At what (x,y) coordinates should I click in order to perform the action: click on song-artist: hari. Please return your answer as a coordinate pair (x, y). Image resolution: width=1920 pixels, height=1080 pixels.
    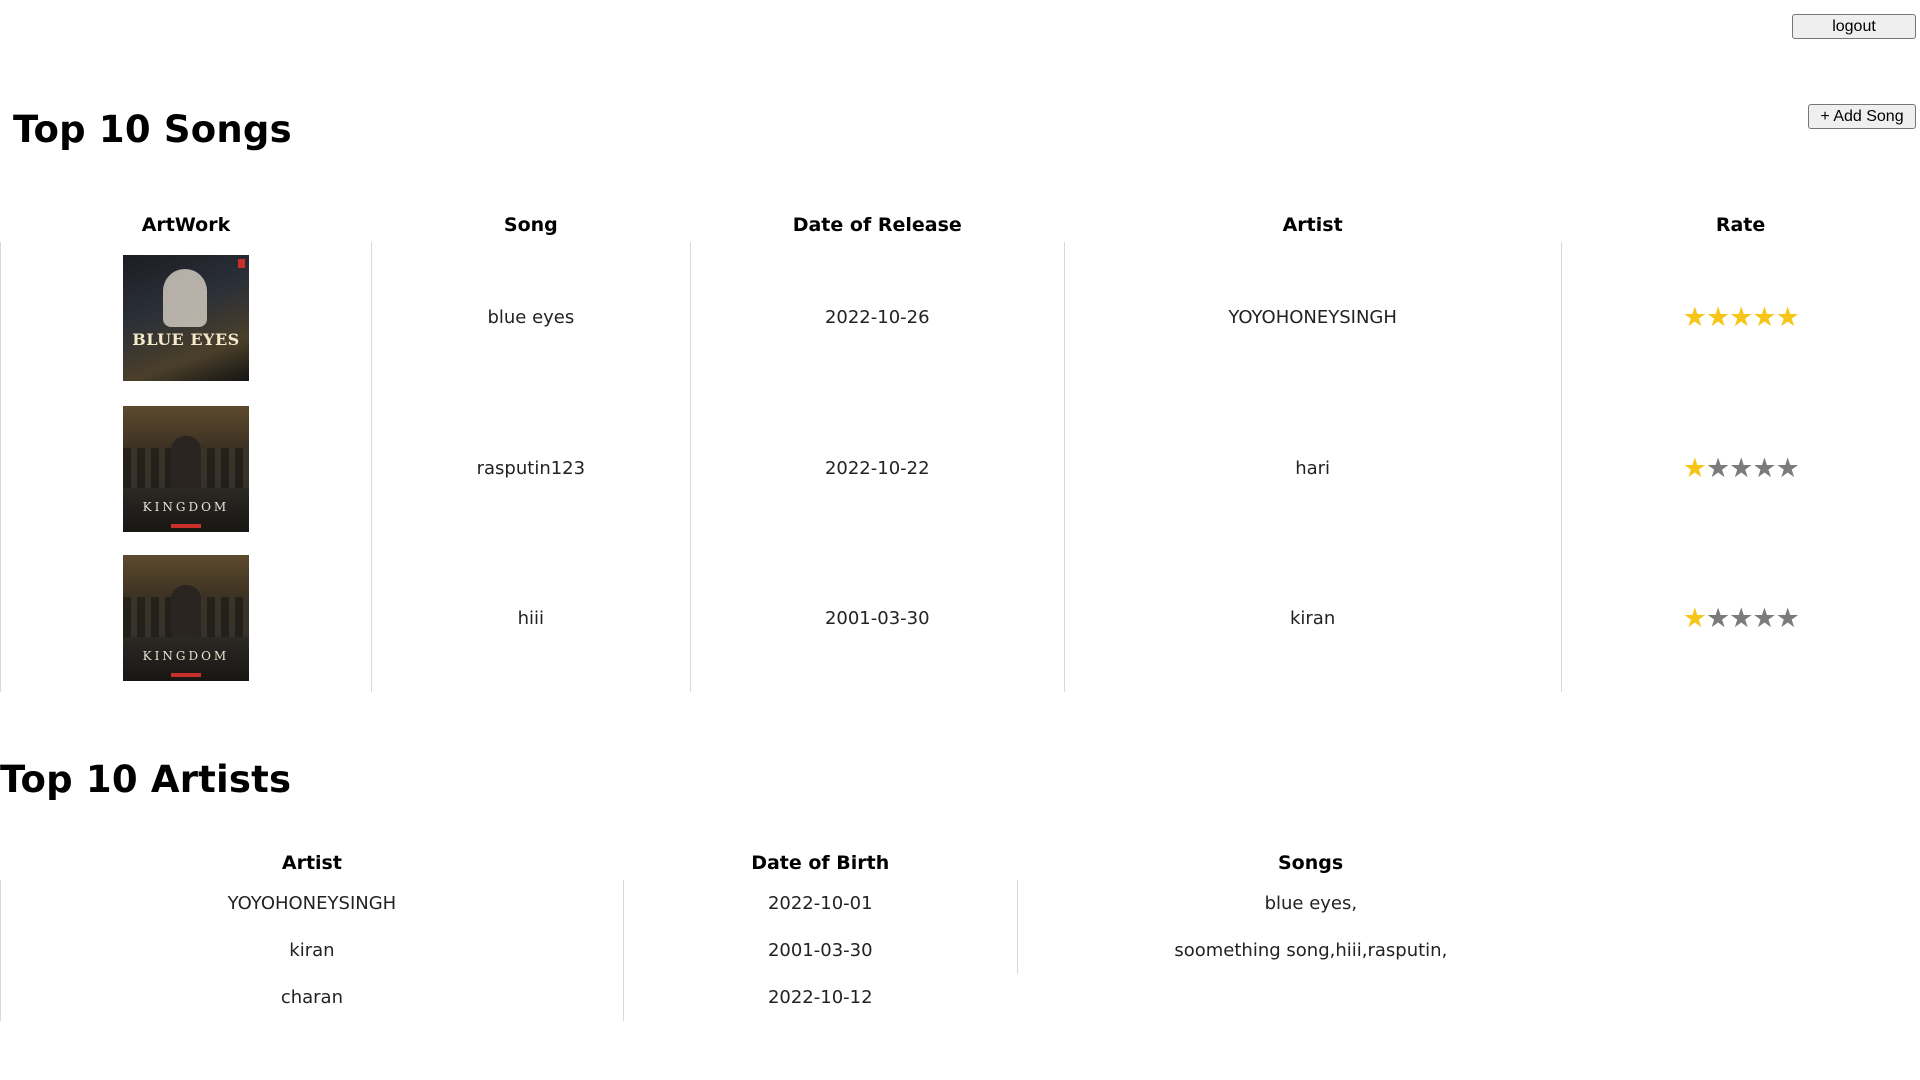
    Looking at the image, I should click on (1312, 468).